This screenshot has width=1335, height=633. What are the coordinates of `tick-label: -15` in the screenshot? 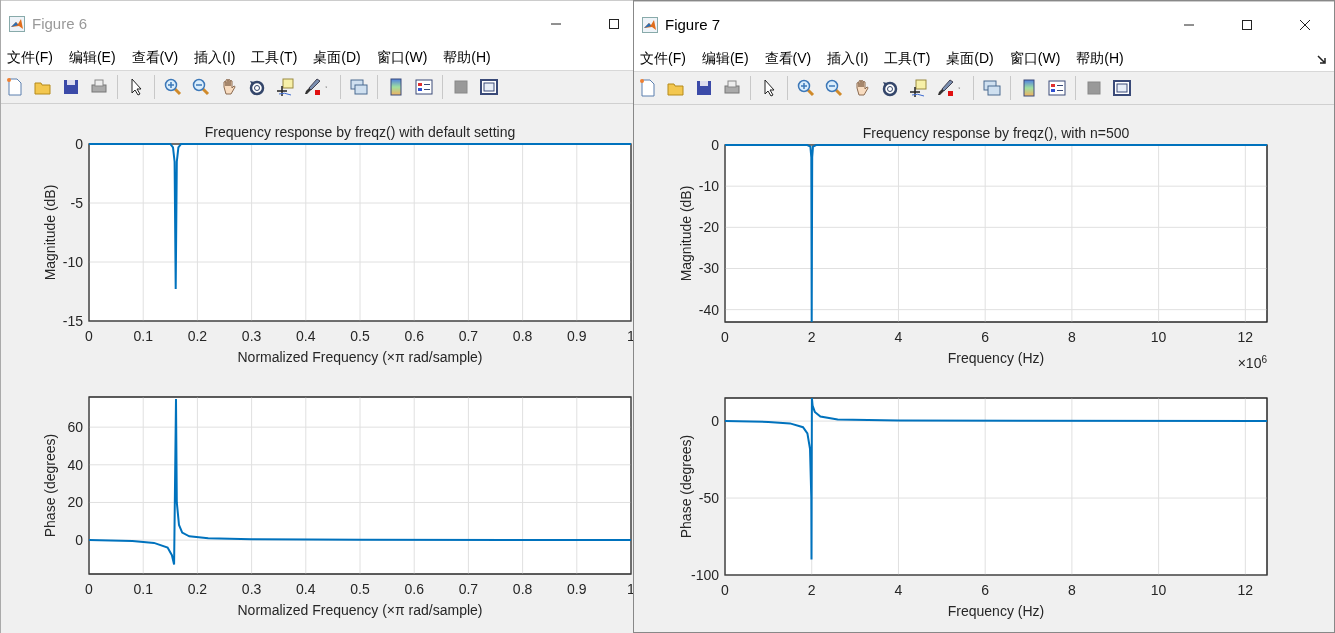 It's located at (72, 321).